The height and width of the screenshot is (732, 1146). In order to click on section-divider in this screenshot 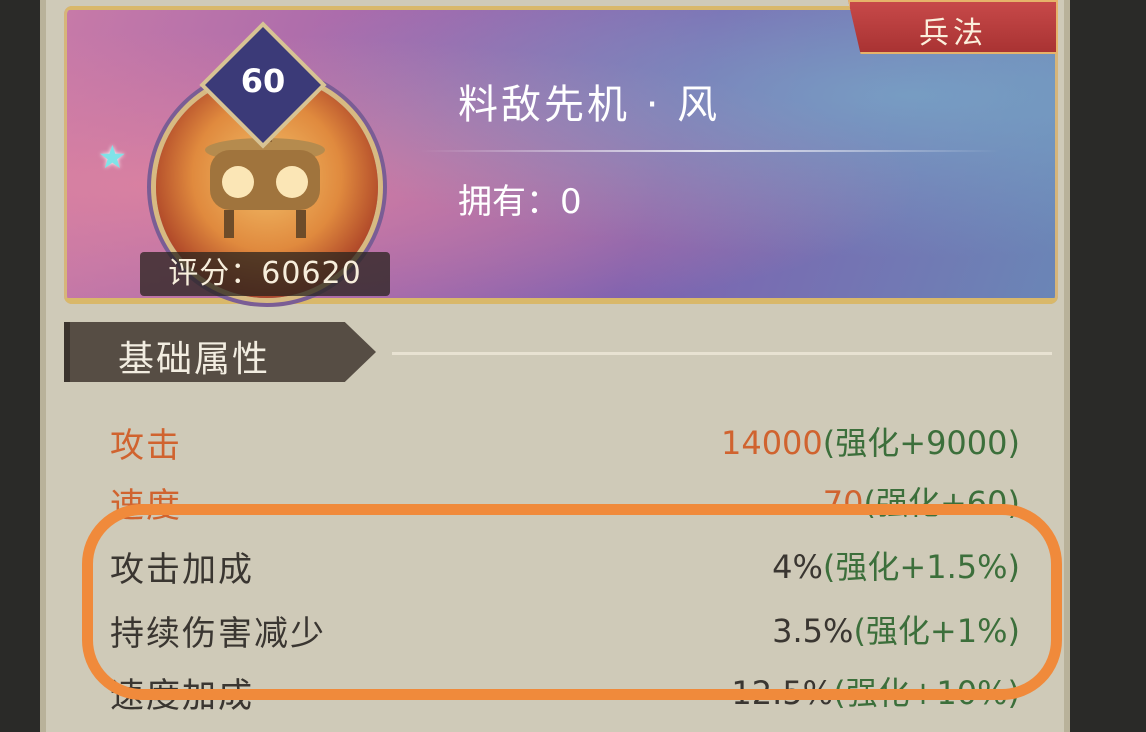, I will do `click(722, 353)`.